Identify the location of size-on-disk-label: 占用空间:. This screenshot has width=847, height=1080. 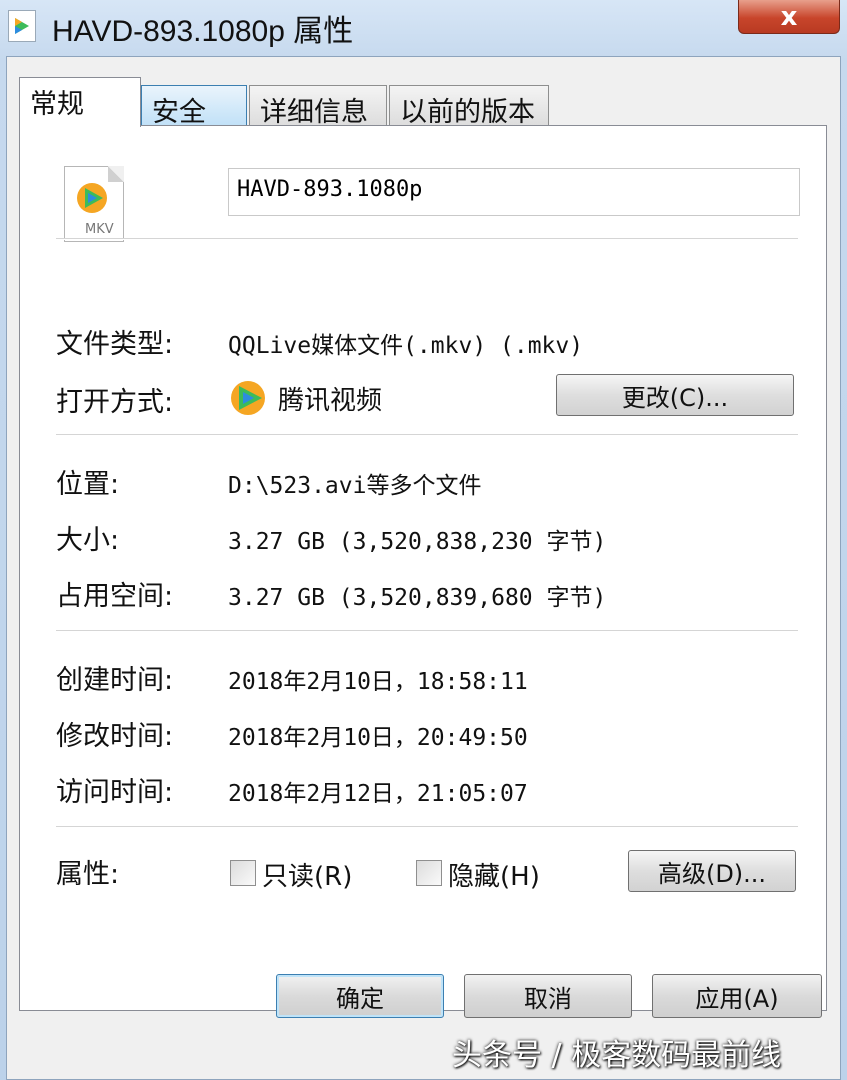
(115, 596).